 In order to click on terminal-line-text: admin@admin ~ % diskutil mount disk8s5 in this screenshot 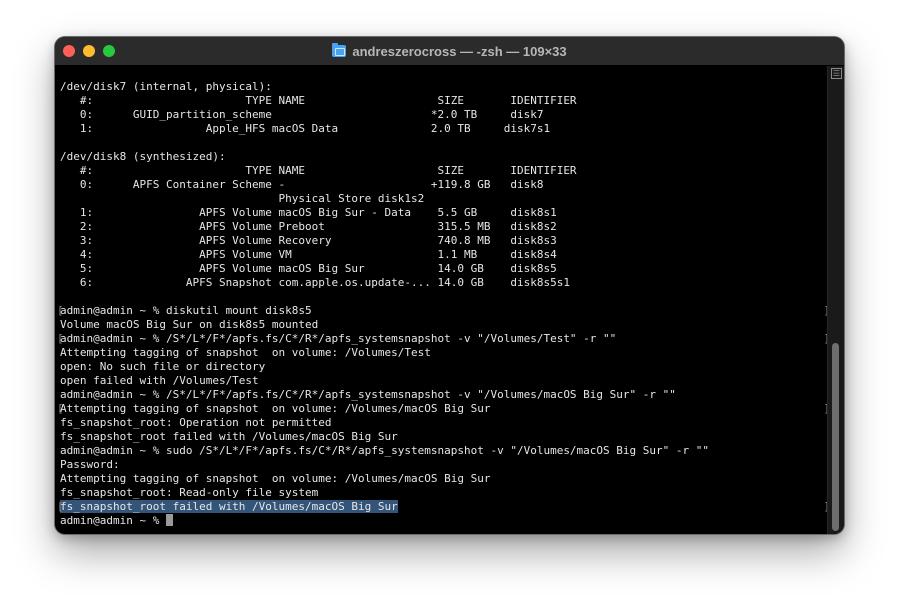, I will do `click(186, 310)`.